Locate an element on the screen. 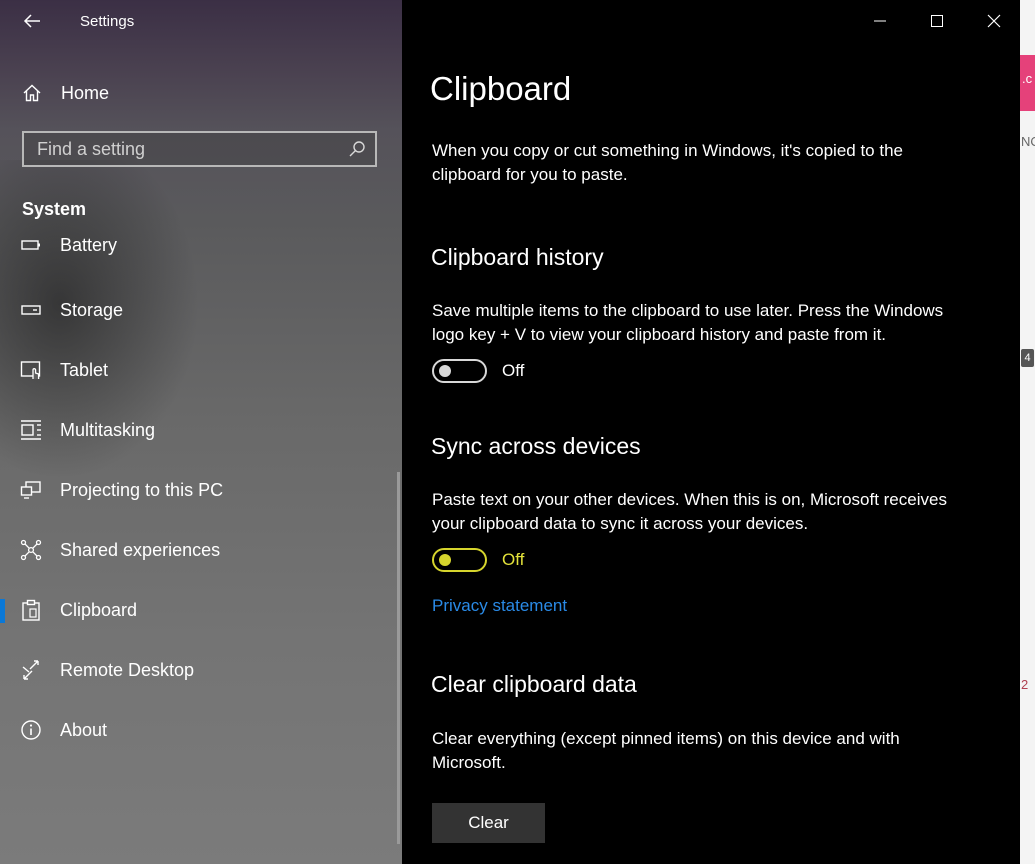  sync-toggle is located at coordinates (459, 560).